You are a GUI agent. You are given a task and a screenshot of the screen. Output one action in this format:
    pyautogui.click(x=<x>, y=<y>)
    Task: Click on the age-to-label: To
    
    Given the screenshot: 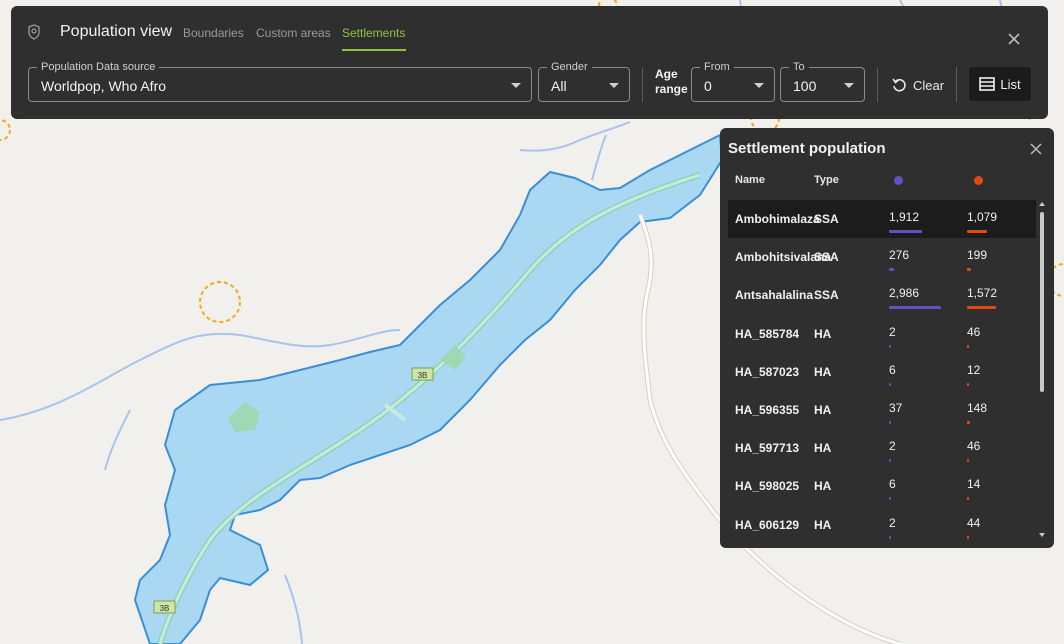 What is the action you would take?
    pyautogui.click(x=799, y=67)
    